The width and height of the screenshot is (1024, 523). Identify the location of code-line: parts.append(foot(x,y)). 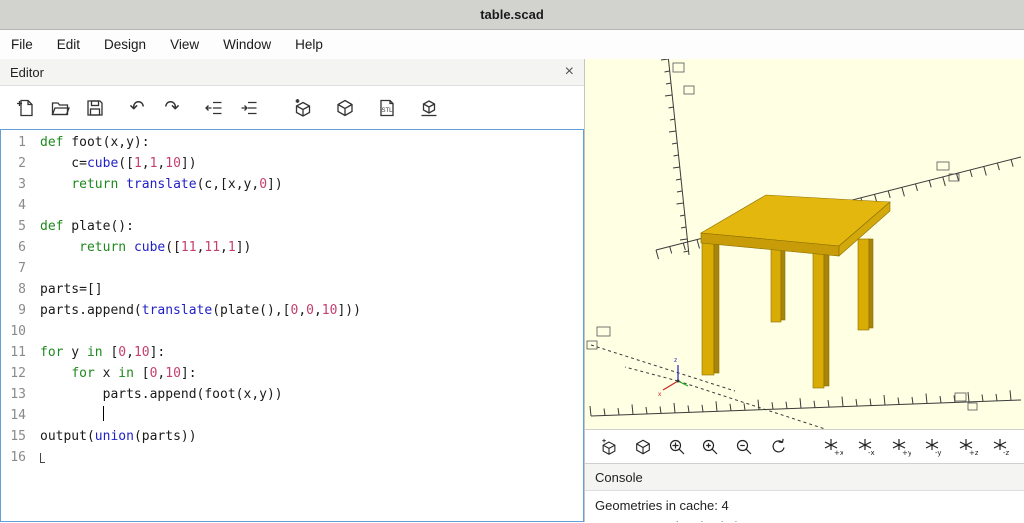
(311, 394).